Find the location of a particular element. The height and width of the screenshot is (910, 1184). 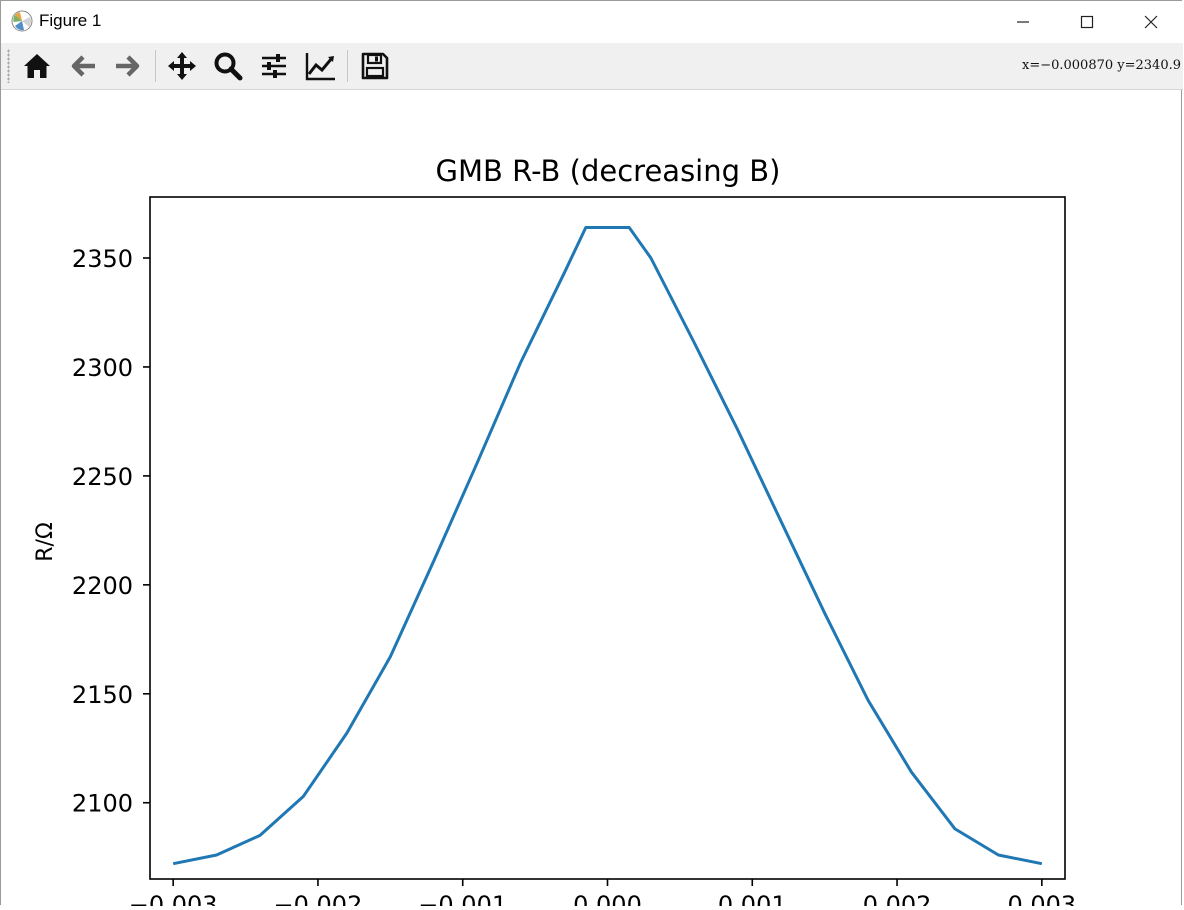

home-button is located at coordinates (37, 66).